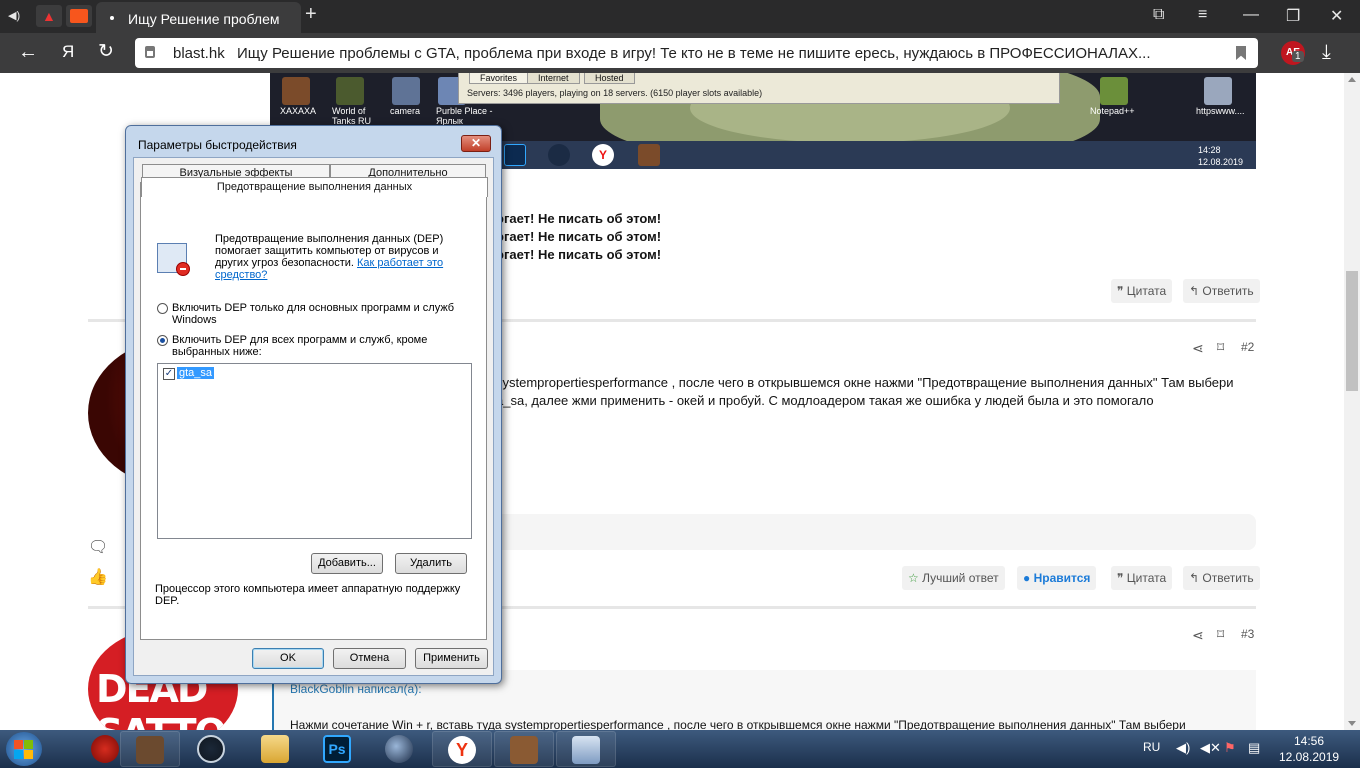 This screenshot has height=768, width=1360. What do you see at coordinates (1247, 347) in the screenshot?
I see `post2-number: #2` at bounding box center [1247, 347].